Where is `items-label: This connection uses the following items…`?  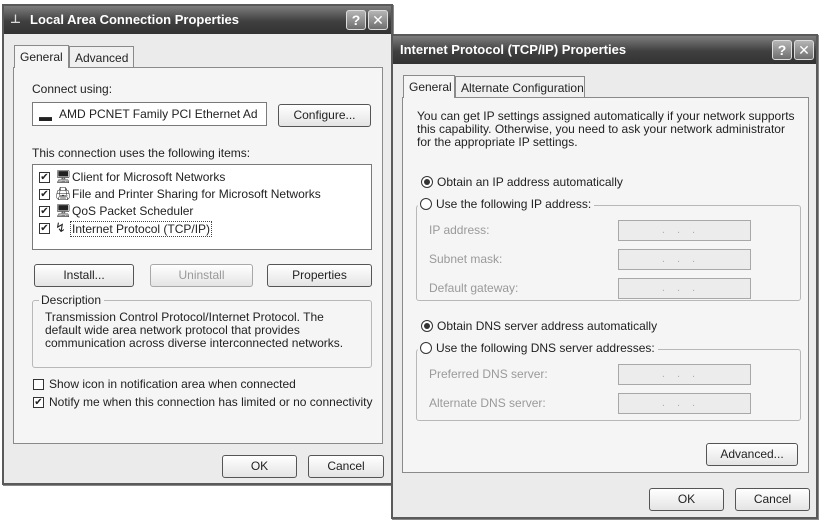
items-label: This connection uses the following items… is located at coordinates (141, 153).